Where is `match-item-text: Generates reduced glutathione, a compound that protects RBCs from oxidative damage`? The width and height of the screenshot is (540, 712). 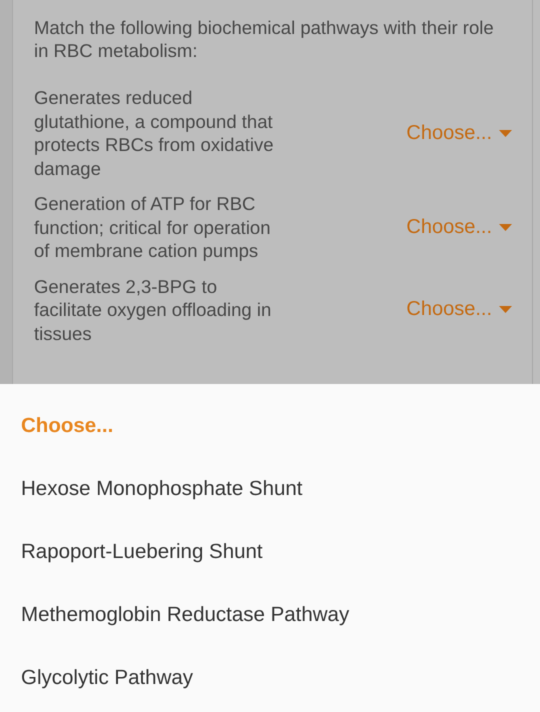
match-item-text: Generates reduced glutathione, a compound that protects RBCs from oxidative damage is located at coordinates (154, 133).